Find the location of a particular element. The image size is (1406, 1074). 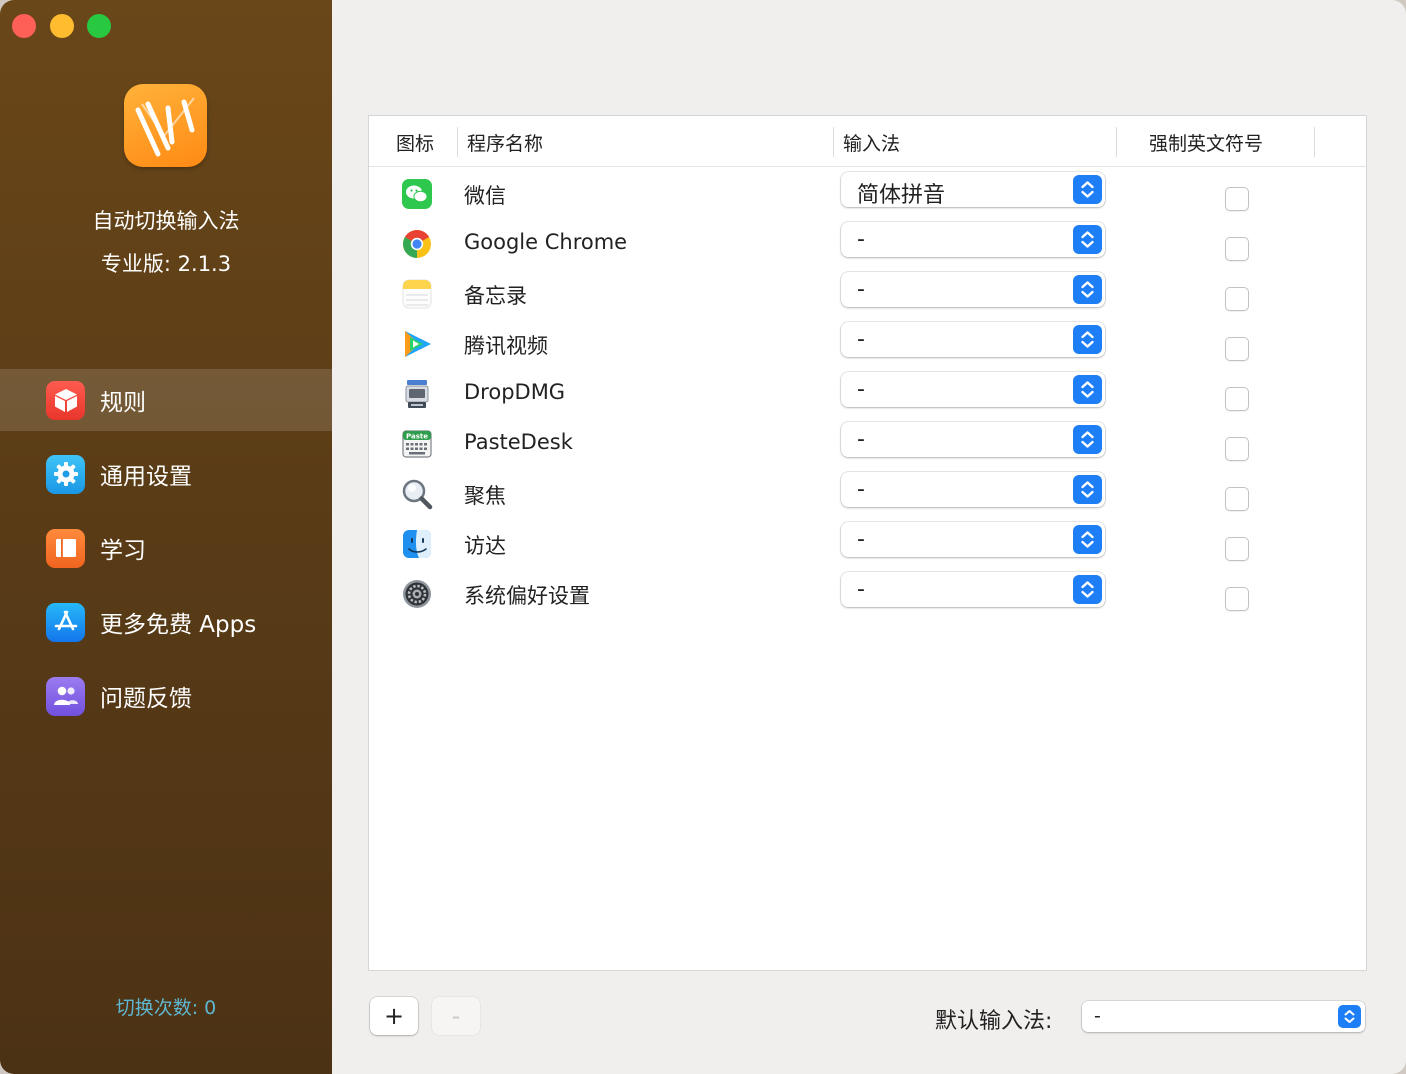

app-name-cell: 访达 is located at coordinates (485, 546).